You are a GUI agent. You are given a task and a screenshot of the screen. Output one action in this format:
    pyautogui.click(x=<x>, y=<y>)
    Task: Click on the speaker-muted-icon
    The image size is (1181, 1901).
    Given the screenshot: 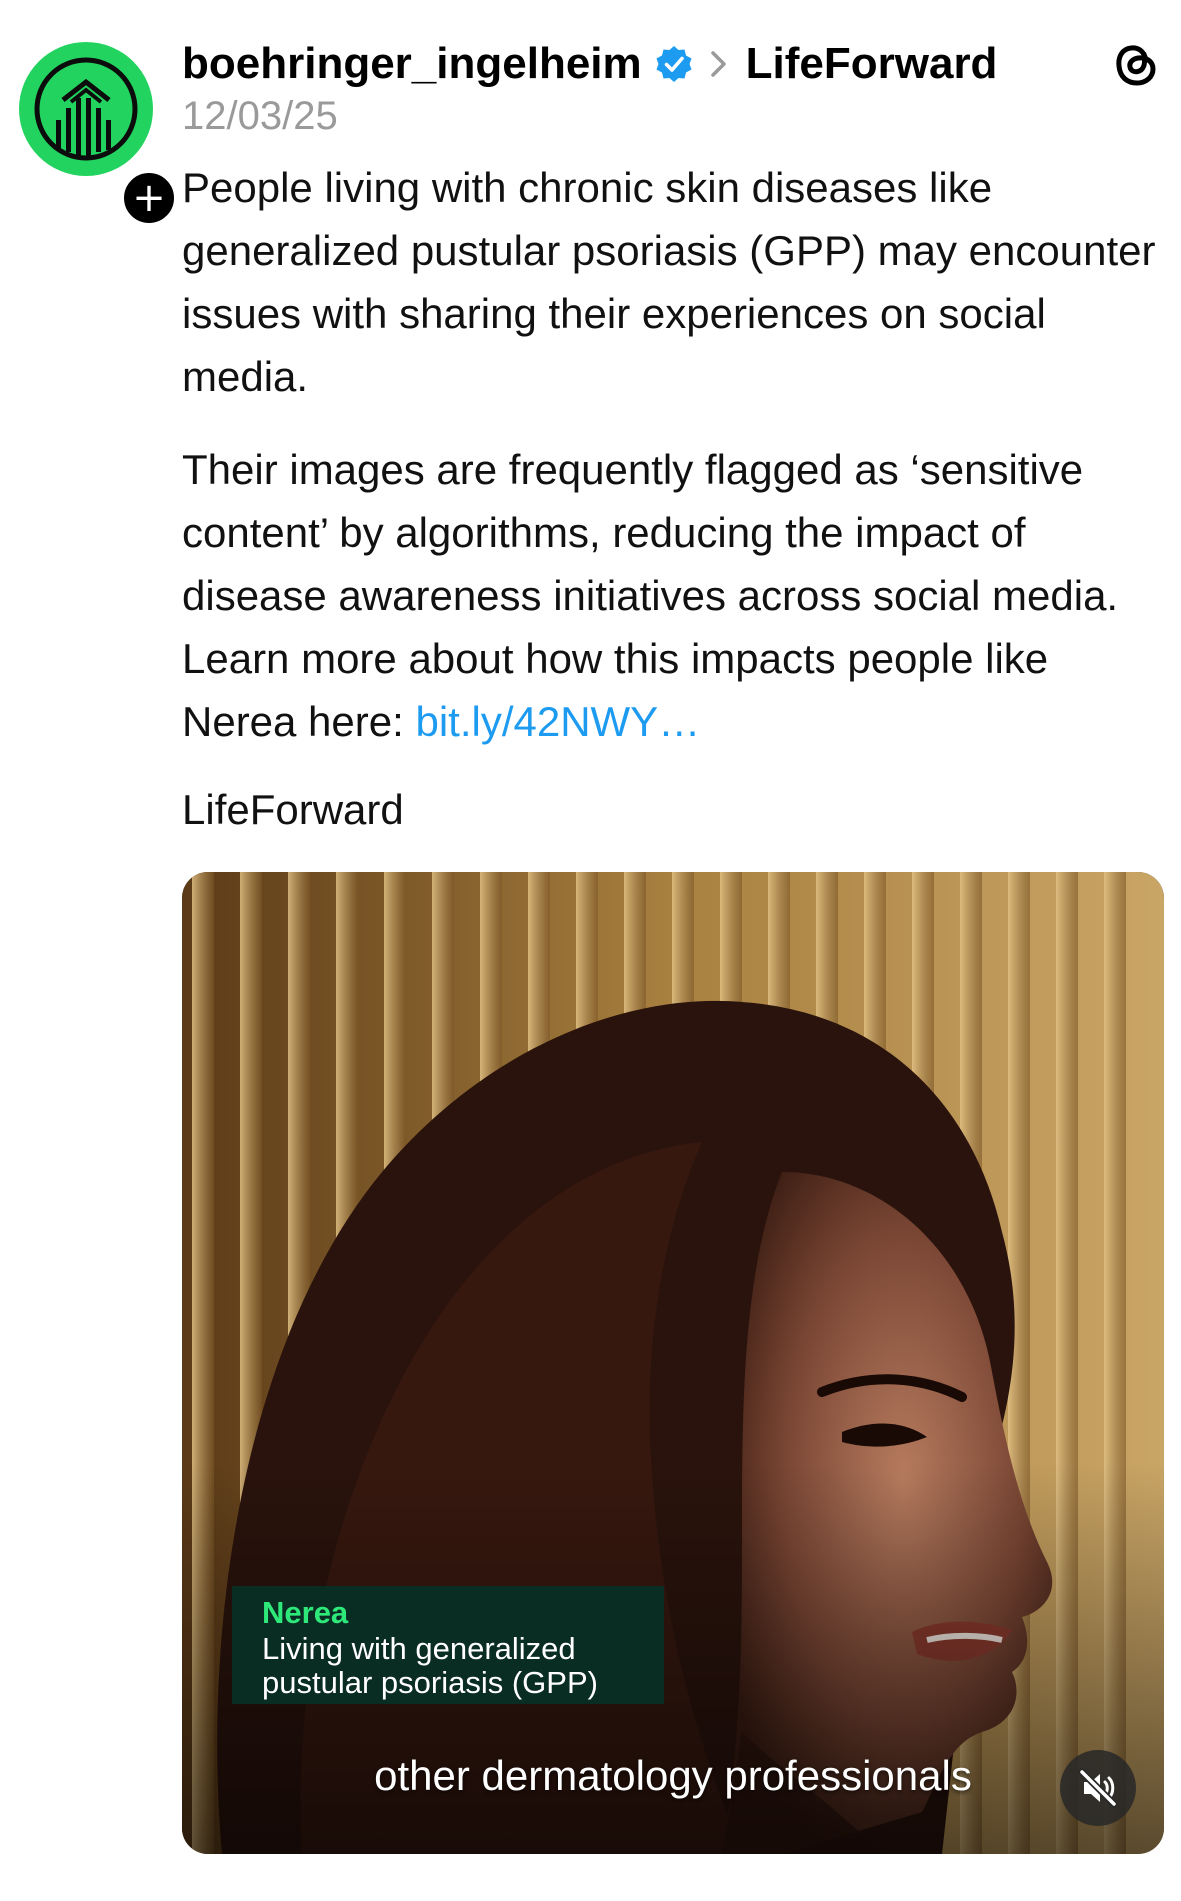 What is the action you would take?
    pyautogui.click(x=1098, y=1788)
    